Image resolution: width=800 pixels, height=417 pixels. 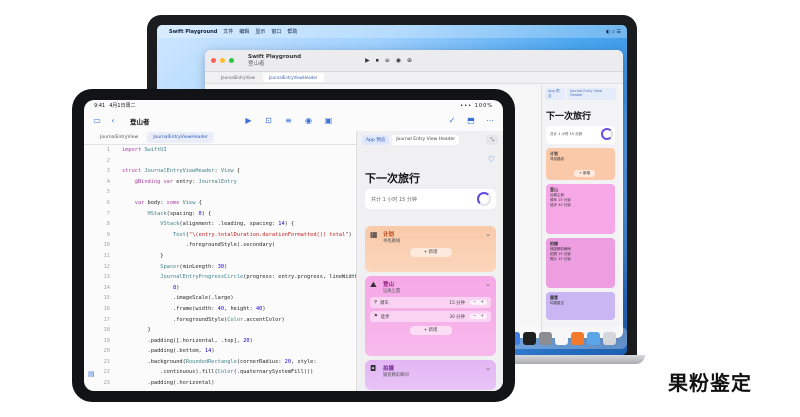 I want to click on share-icon: ⬒, so click(x=471, y=121).